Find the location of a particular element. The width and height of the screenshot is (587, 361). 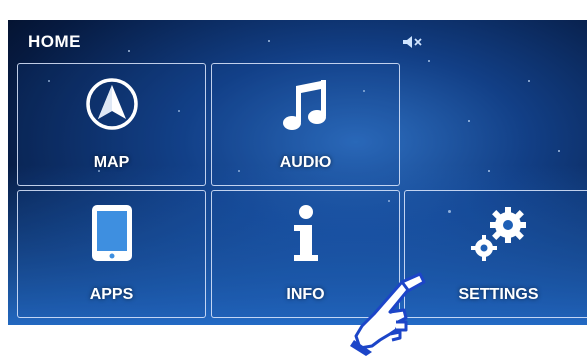

audio-tile: AUDIO is located at coordinates (305, 124).